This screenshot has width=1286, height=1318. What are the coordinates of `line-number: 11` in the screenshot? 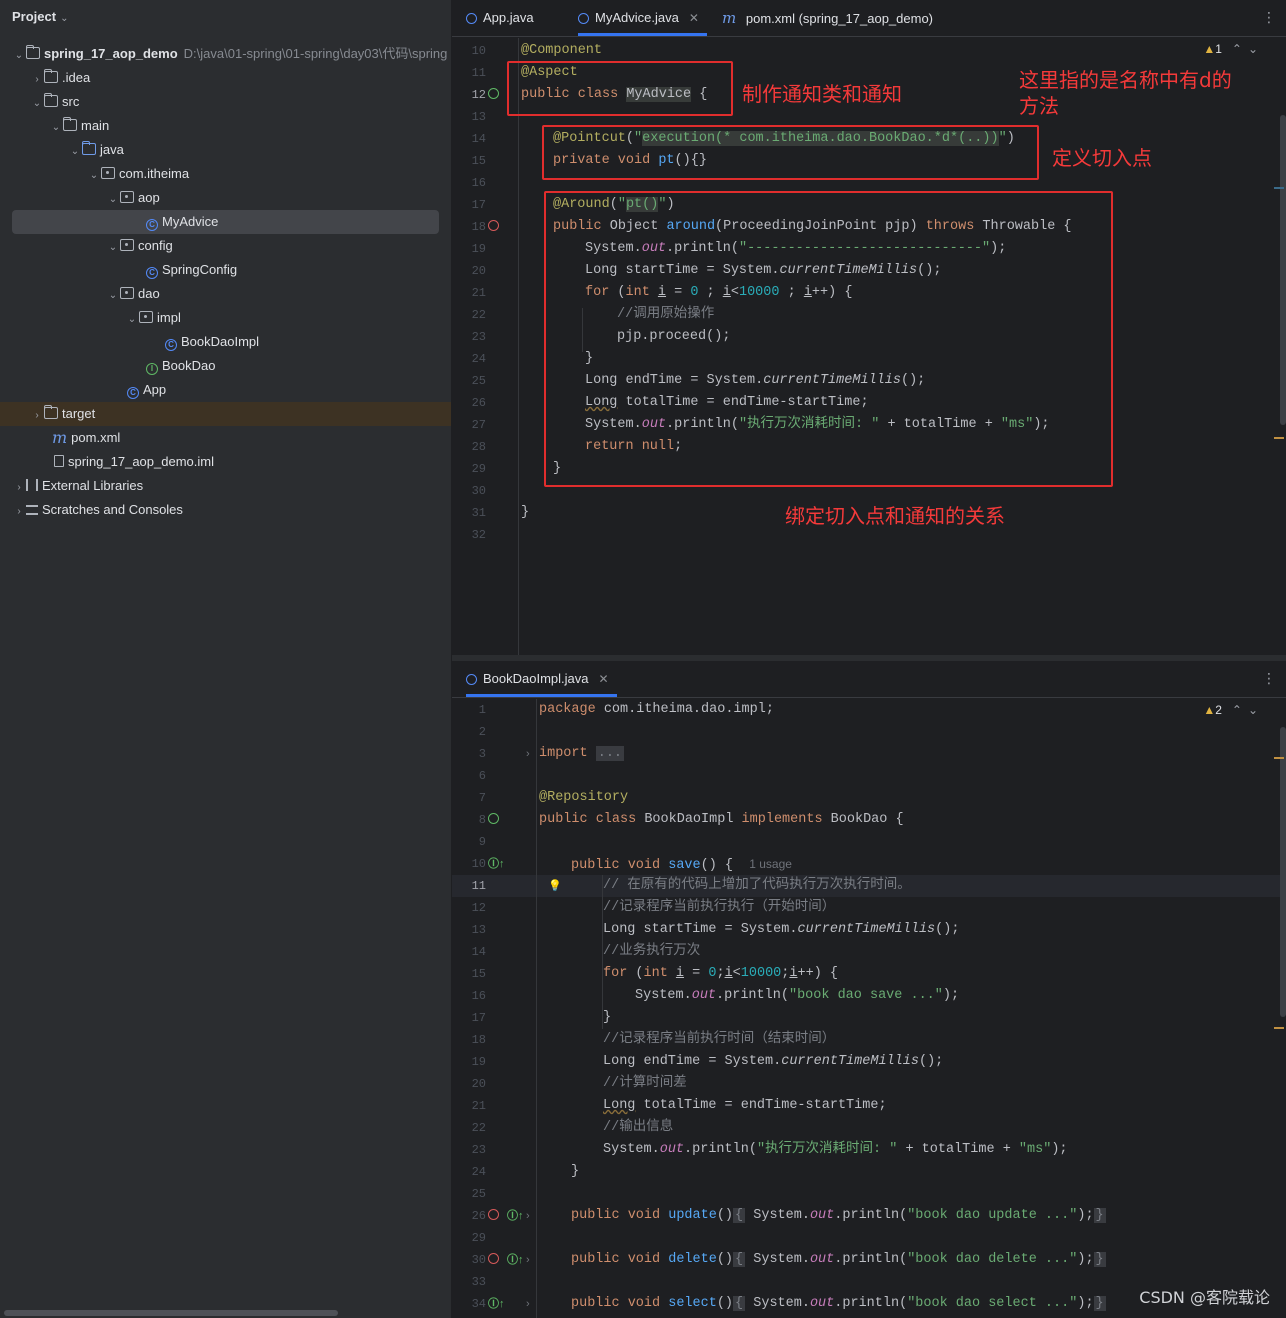 It's located at (469, 73).